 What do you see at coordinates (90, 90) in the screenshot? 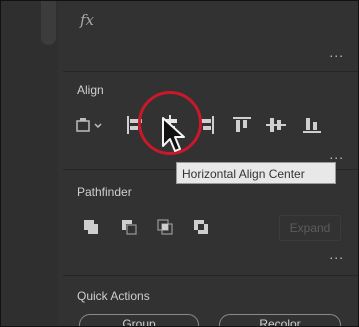
I see `align-section-title: Align` at bounding box center [90, 90].